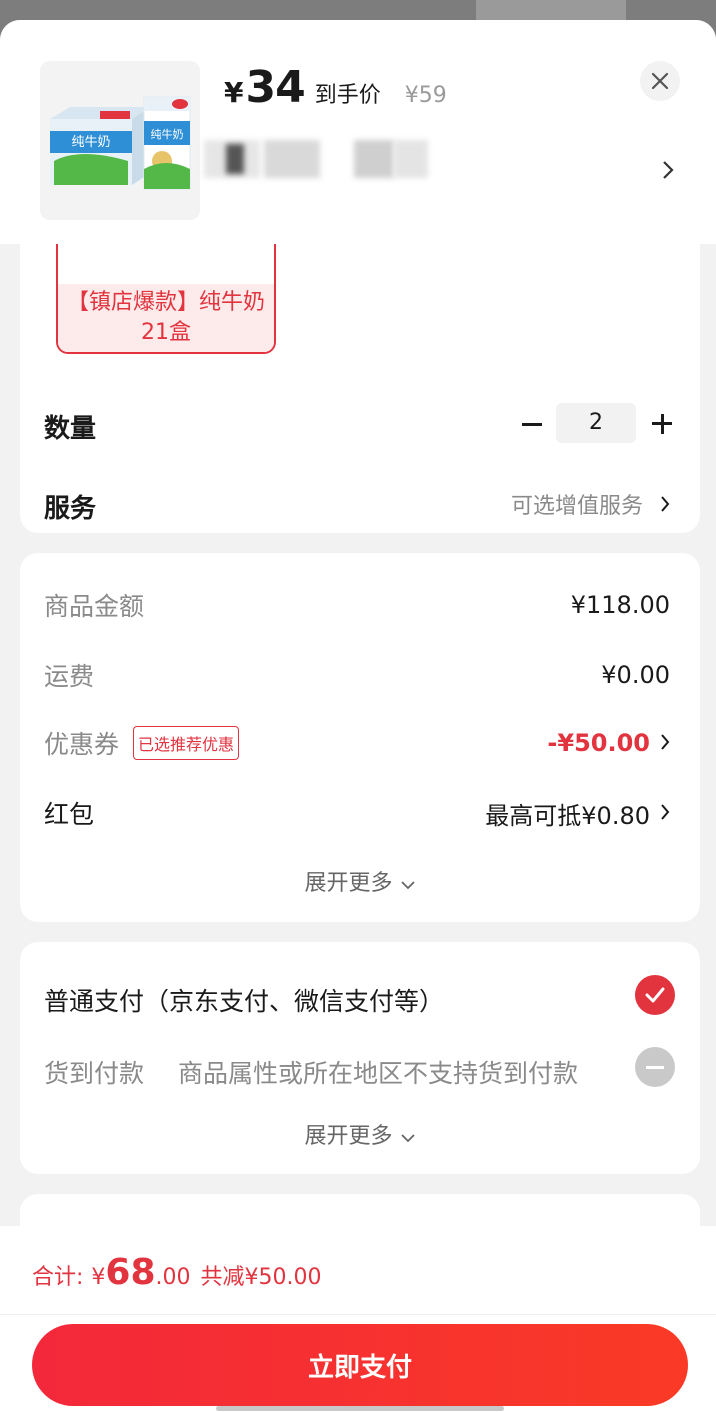 The width and height of the screenshot is (716, 1412). I want to click on service-label: 服务, so click(70, 509).